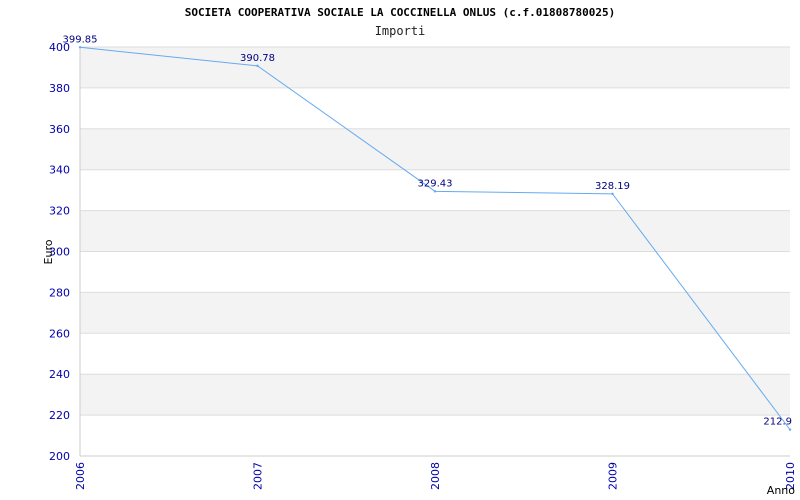 The image size is (800, 500). Describe the element at coordinates (48, 251) in the screenshot. I see `y-axis-label: Euro` at that location.